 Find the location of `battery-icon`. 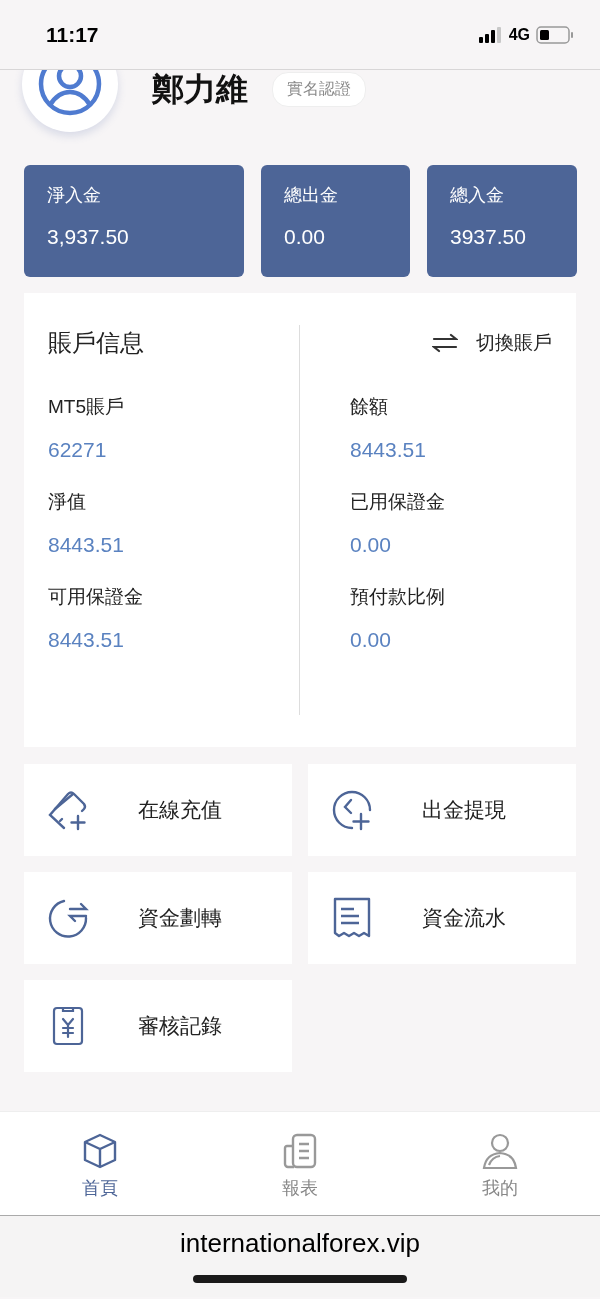

battery-icon is located at coordinates (555, 34).